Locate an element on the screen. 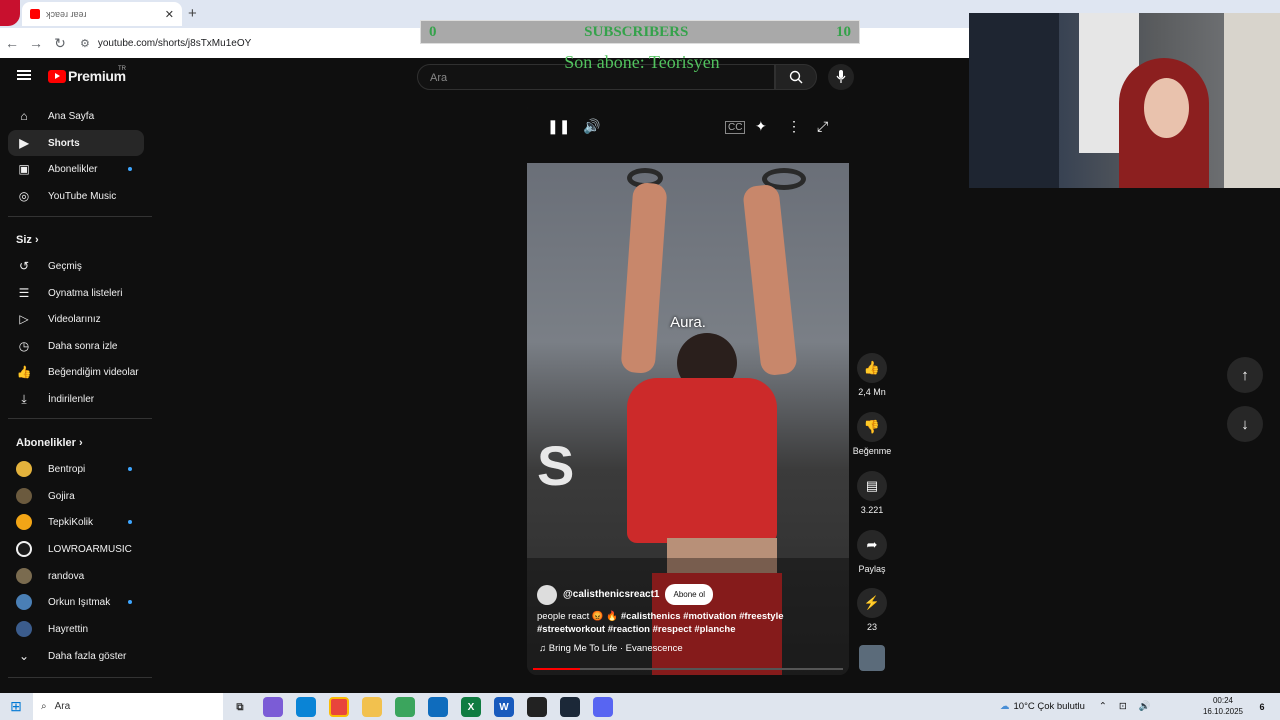 This screenshot has height=720, width=1280. your-videos-icon: ▷ is located at coordinates (24, 319).